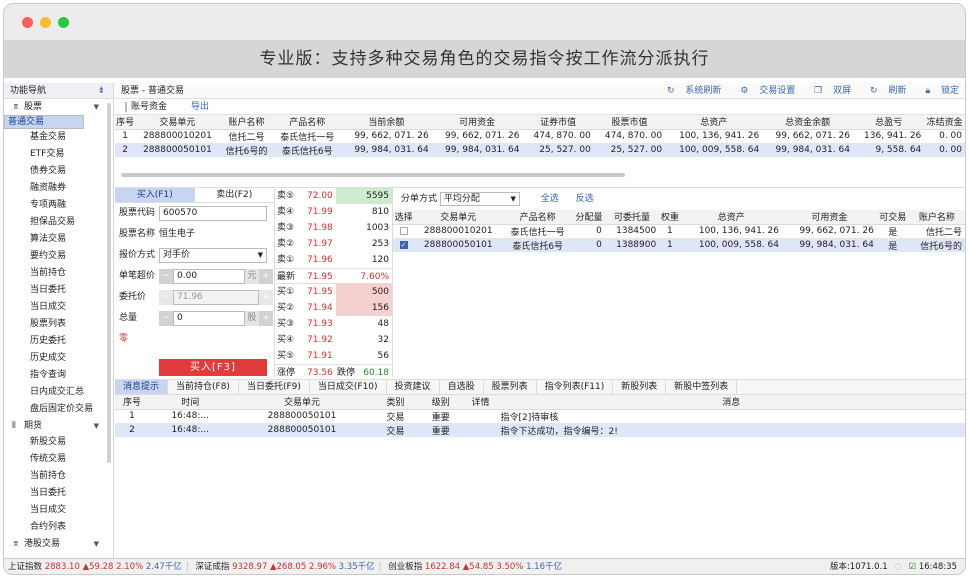 The image size is (969, 578). Describe the element at coordinates (702, 387) in the screenshot. I see `tab-bottom: 新股中签列表` at that location.